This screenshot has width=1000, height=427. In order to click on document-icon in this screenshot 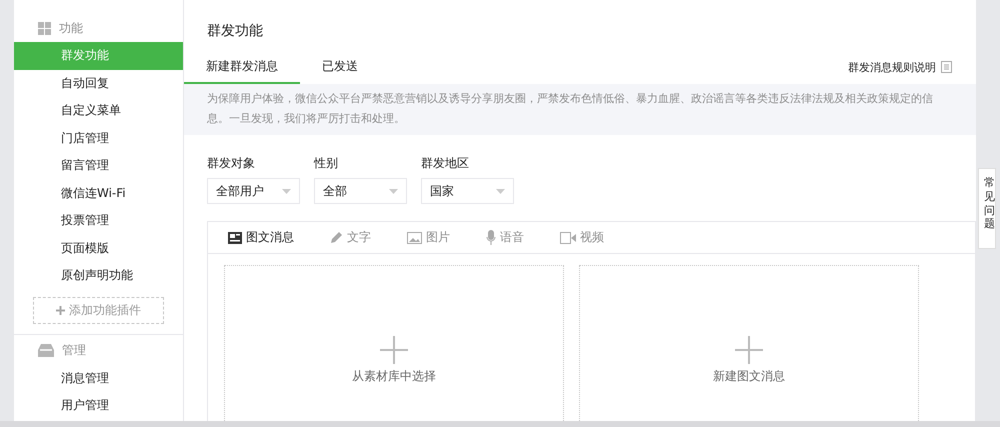, I will do `click(946, 67)`.